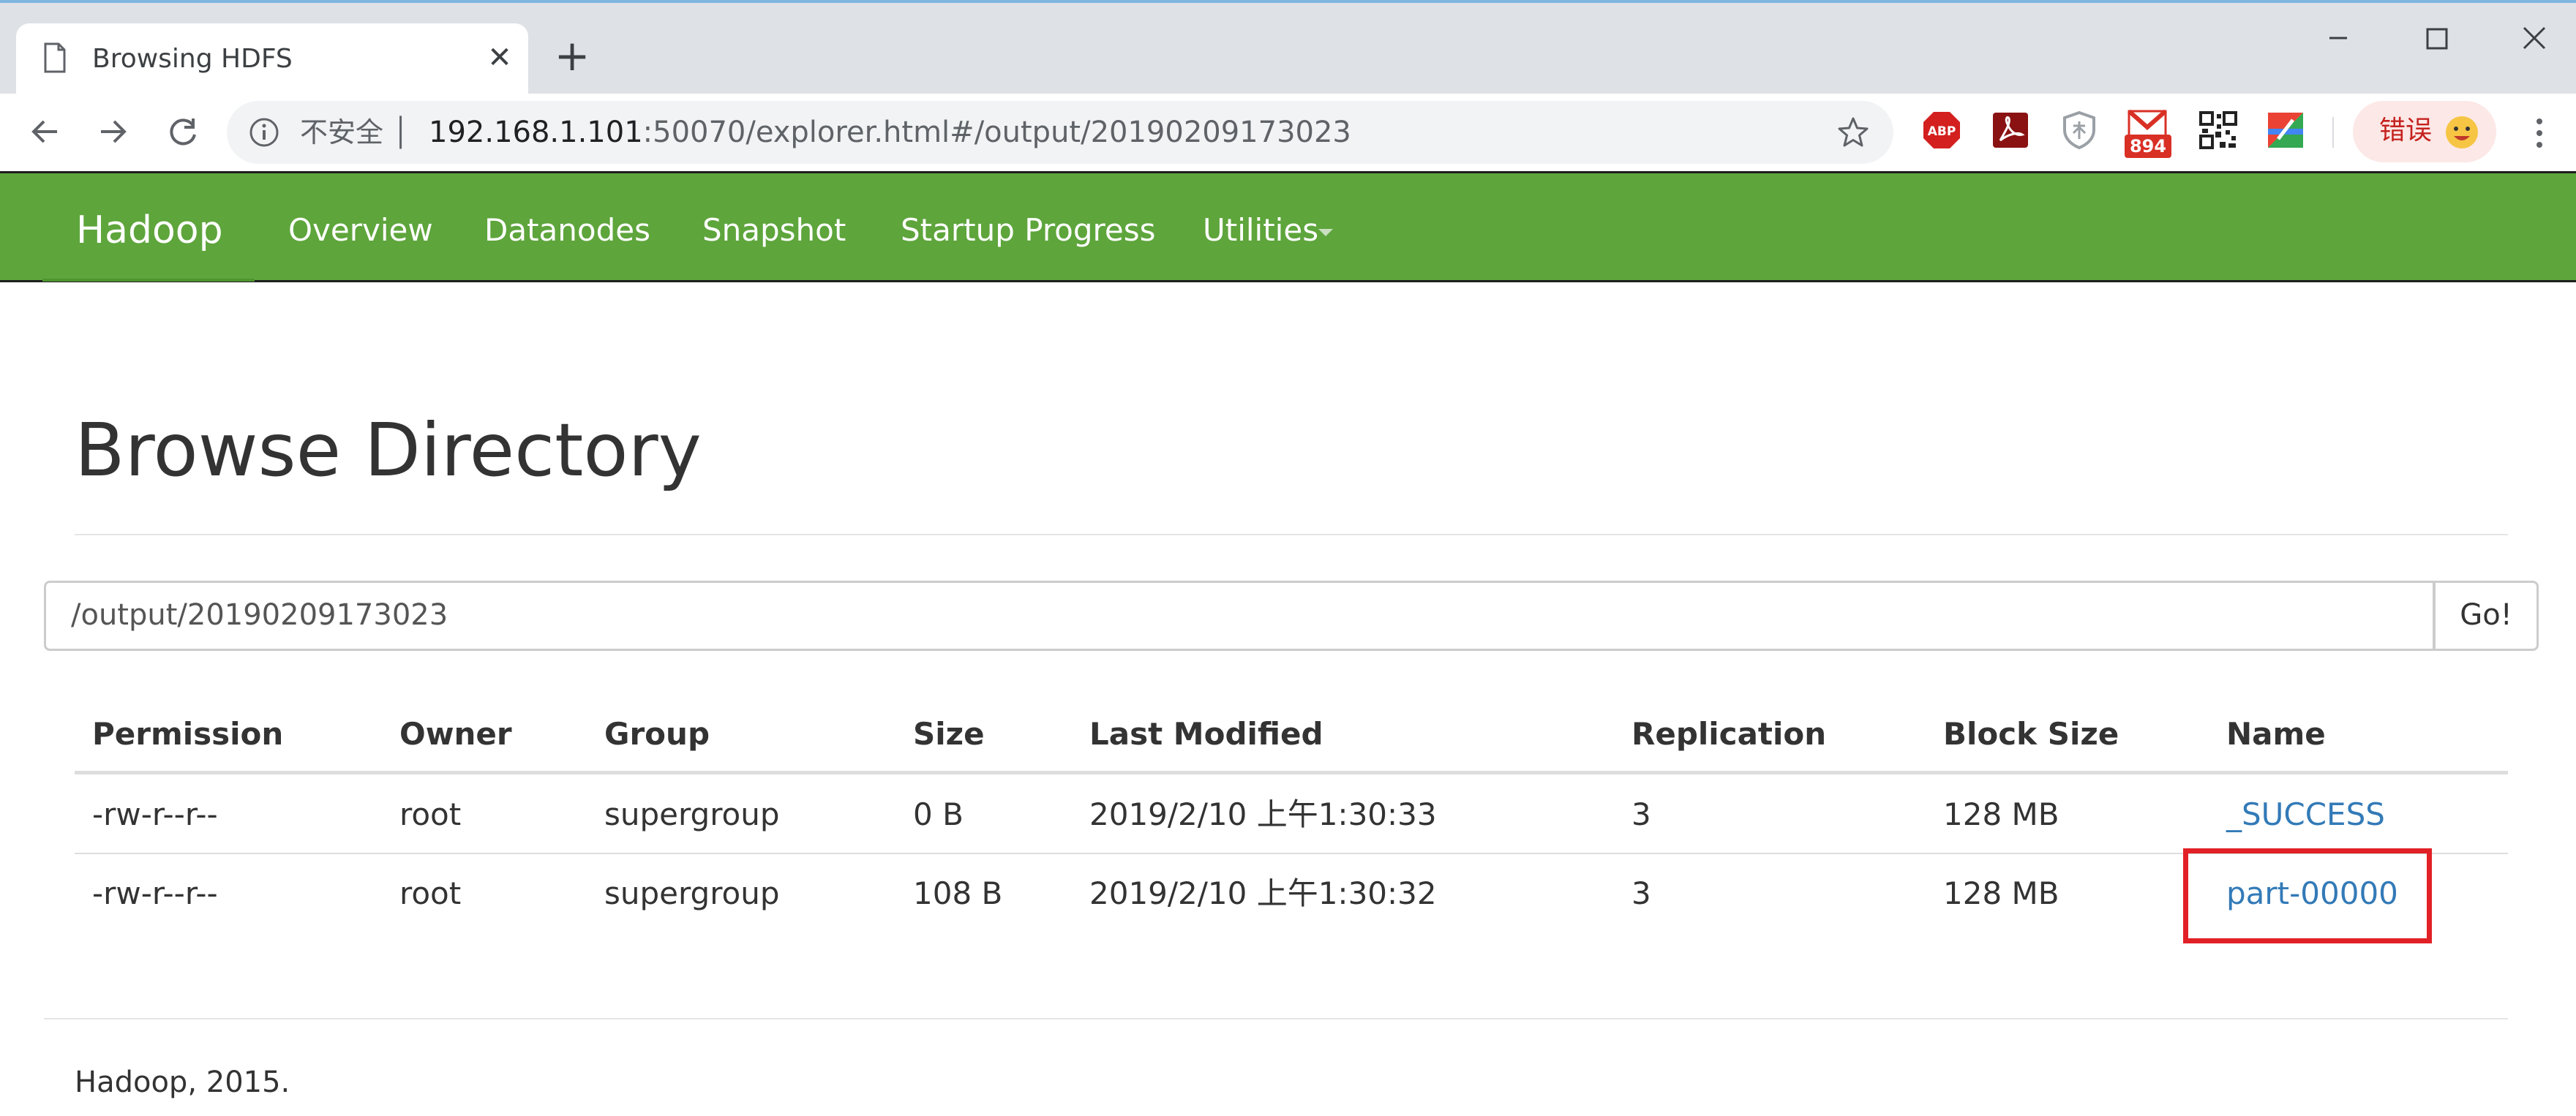 The image size is (2576, 1116). I want to click on toolbar-divider, so click(2333, 132).